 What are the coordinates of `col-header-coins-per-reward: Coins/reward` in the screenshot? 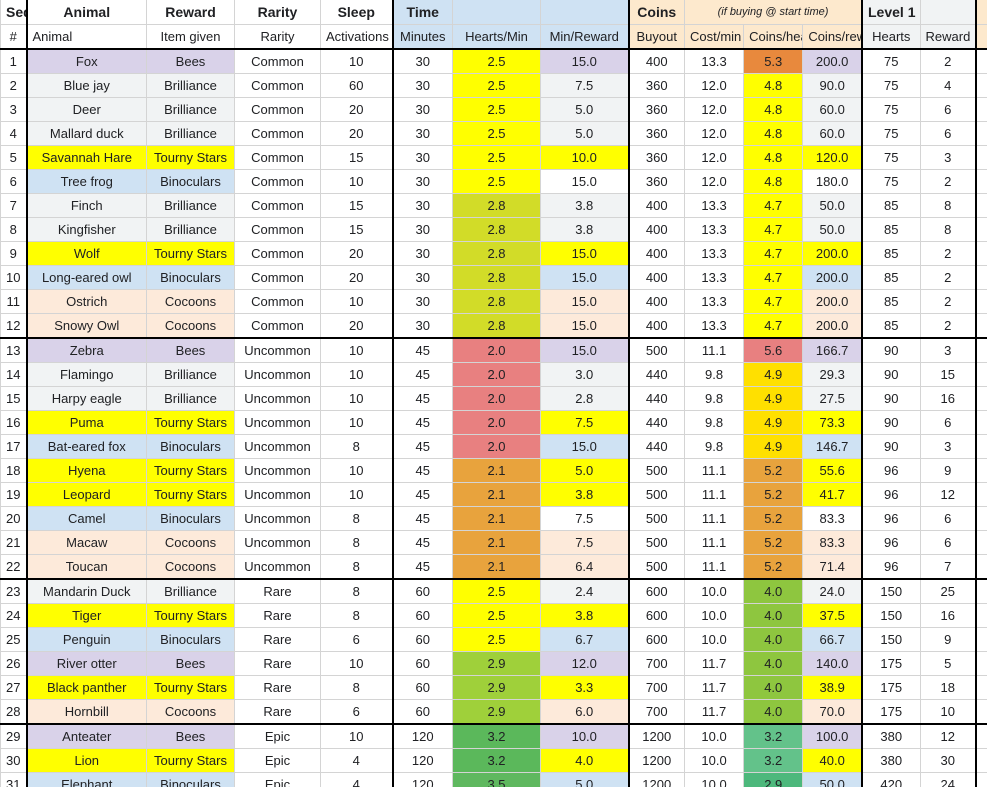 It's located at (832, 37).